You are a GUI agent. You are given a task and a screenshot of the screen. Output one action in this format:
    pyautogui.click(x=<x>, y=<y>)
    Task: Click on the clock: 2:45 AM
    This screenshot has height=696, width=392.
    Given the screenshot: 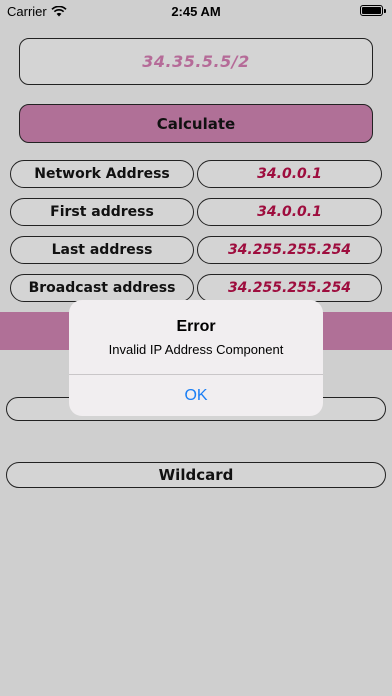 What is the action you would take?
    pyautogui.click(x=196, y=11)
    